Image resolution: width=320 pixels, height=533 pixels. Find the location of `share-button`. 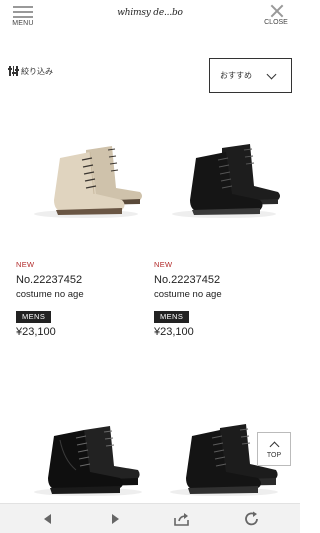

share-button is located at coordinates (182, 519).